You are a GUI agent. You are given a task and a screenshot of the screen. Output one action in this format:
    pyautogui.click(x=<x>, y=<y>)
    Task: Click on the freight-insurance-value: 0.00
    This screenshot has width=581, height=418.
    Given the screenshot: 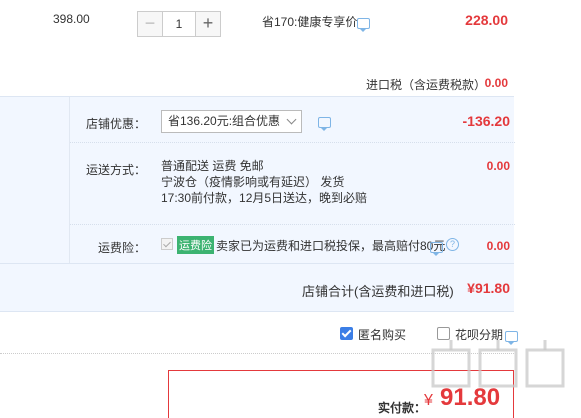 What is the action you would take?
    pyautogui.click(x=498, y=246)
    